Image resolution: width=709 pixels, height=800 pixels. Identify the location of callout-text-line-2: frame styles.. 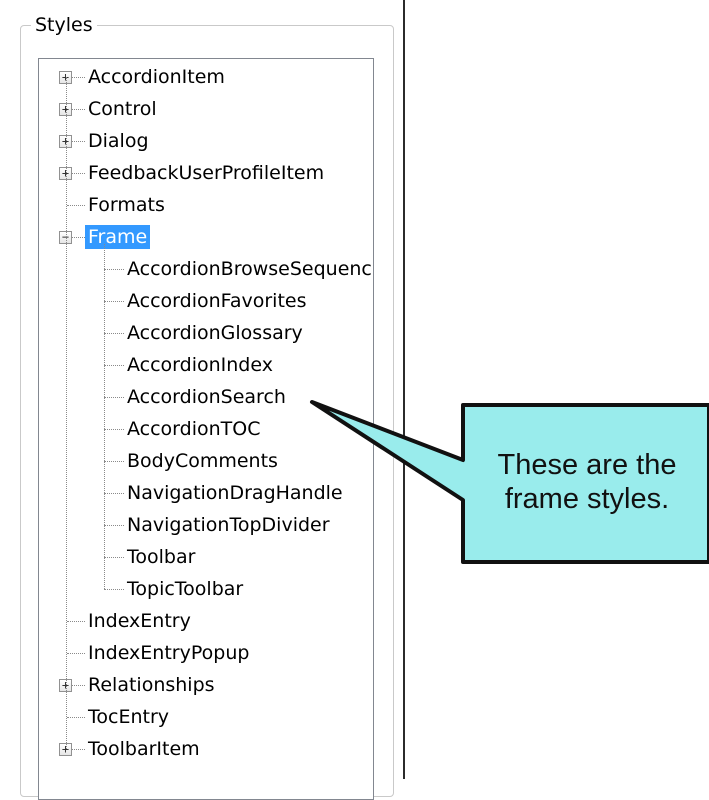
(587, 499).